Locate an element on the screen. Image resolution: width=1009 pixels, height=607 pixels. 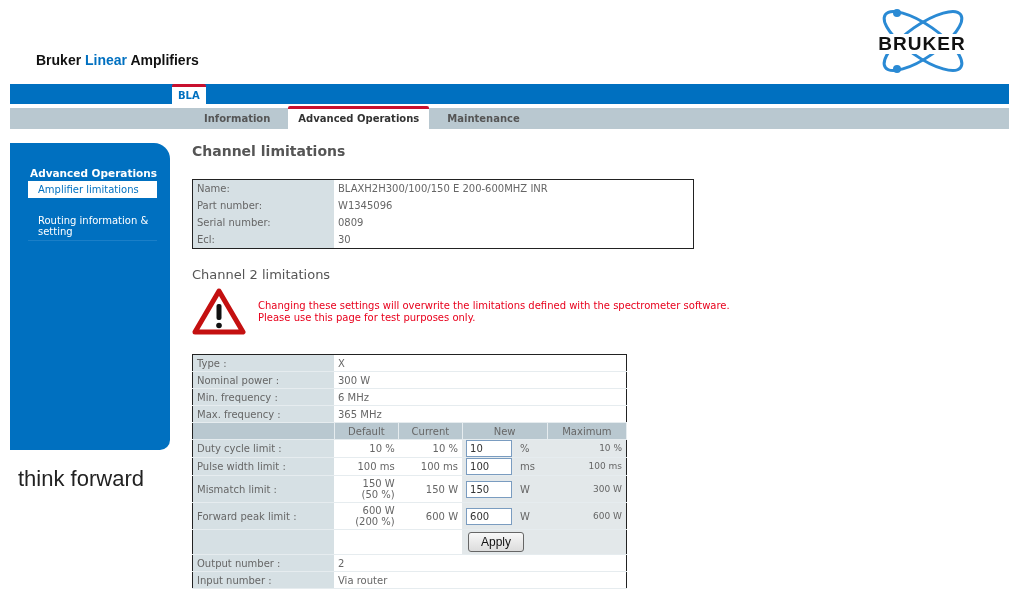
nav-tab: Advanced Operations is located at coordinates (359, 117).